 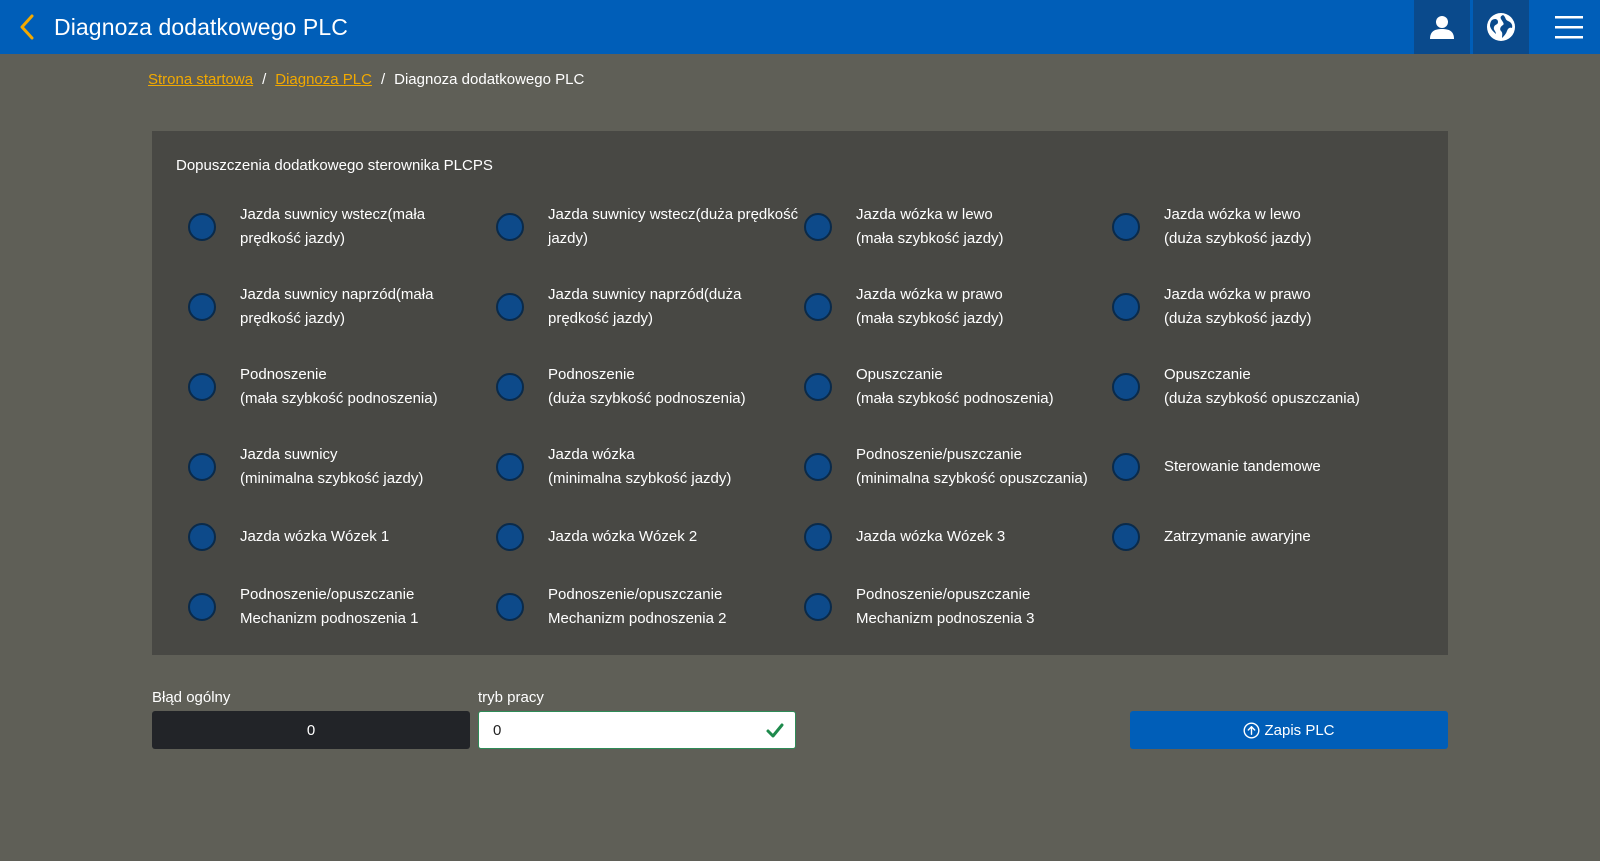 I want to click on user-icon, so click(x=1442, y=27).